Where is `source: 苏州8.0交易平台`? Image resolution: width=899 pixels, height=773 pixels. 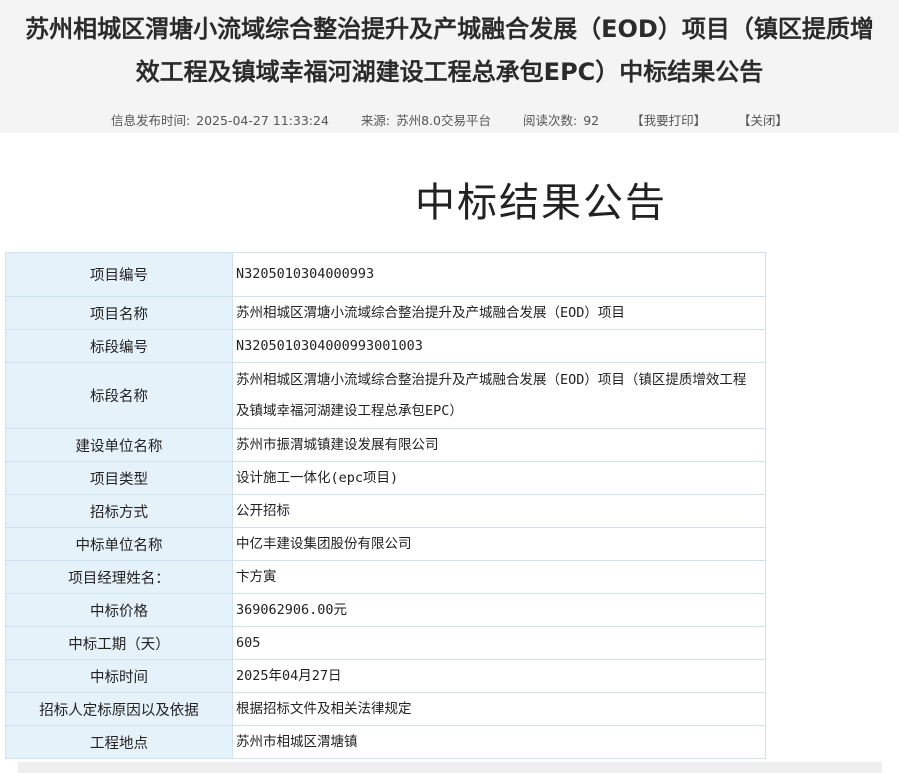 source: 苏州8.0交易平台 is located at coordinates (443, 120).